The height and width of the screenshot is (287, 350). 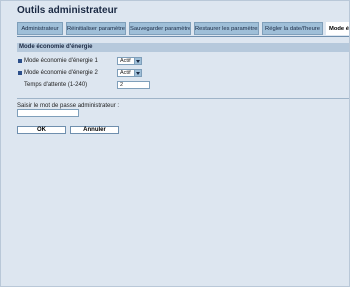 I want to click on tab-administrateur: Administrateur, so click(x=40, y=28).